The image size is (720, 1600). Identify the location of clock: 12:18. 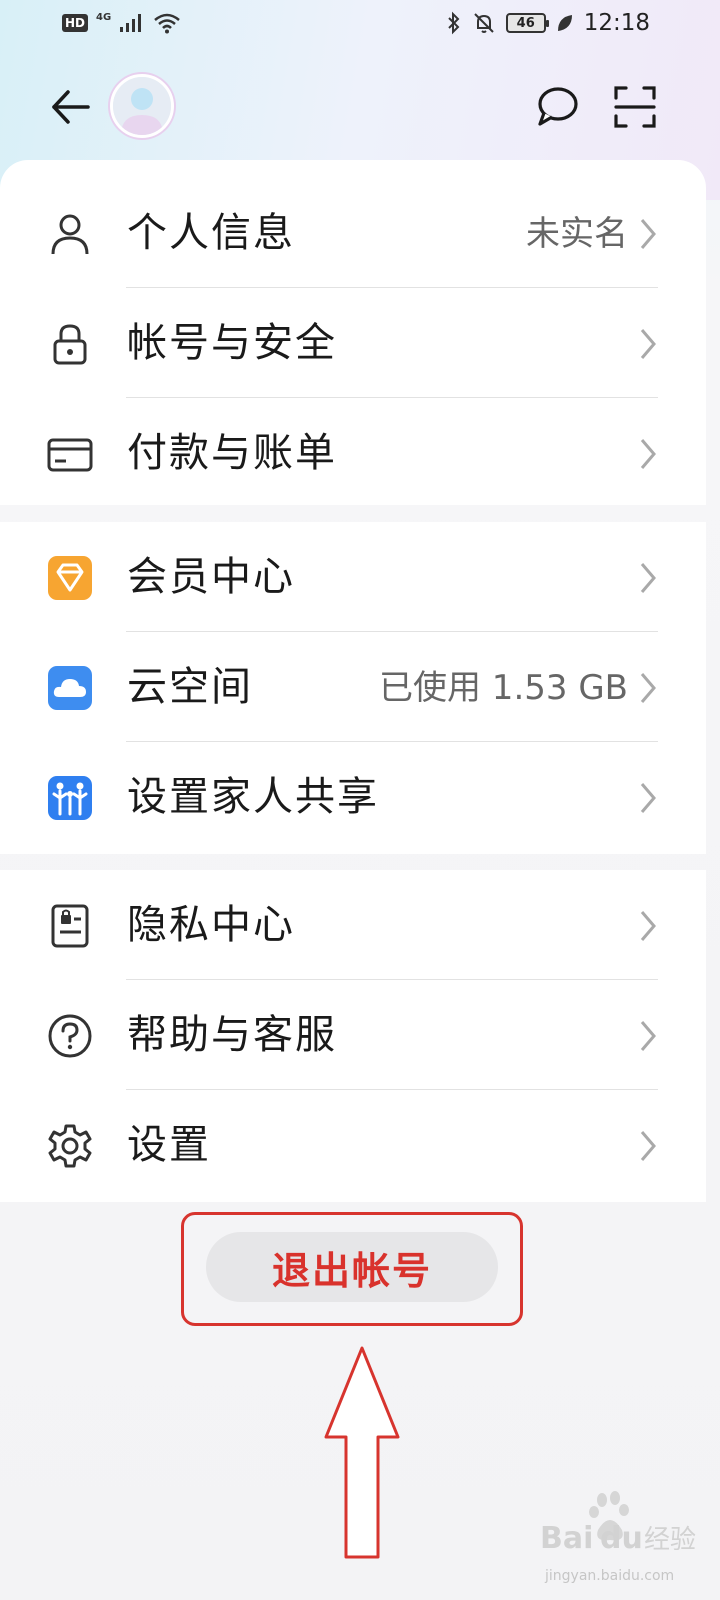
(616, 23).